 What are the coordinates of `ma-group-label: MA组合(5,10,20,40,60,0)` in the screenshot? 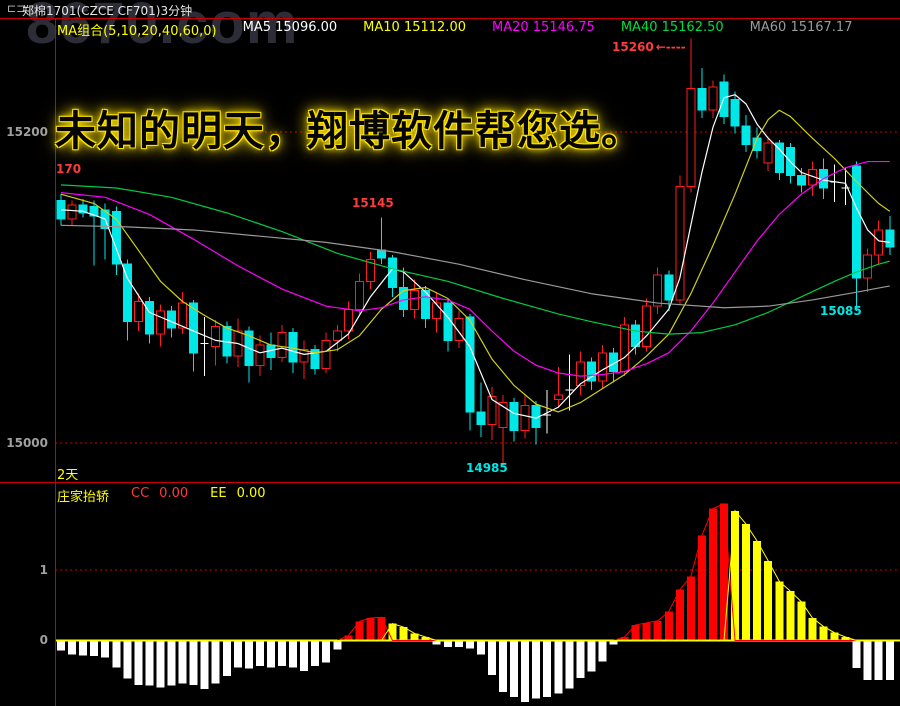 It's located at (137, 29).